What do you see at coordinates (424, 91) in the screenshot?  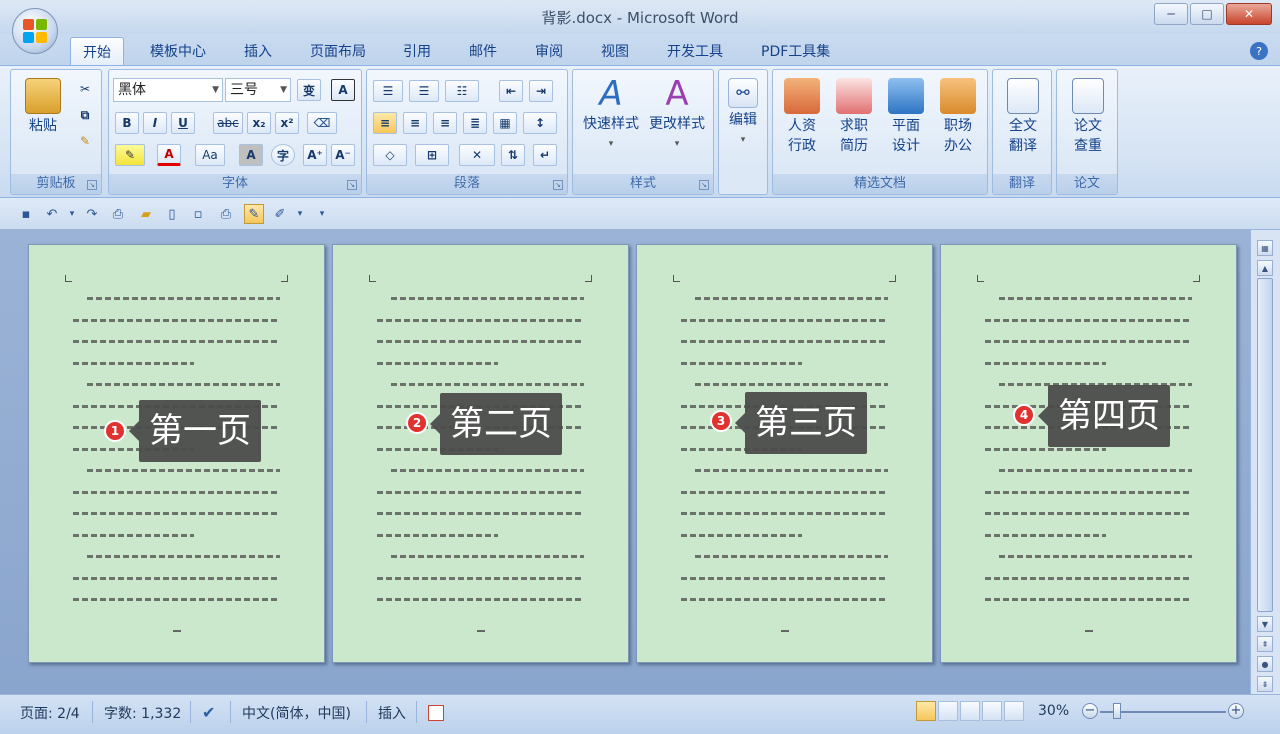 I see `numbering-icon: ☰` at bounding box center [424, 91].